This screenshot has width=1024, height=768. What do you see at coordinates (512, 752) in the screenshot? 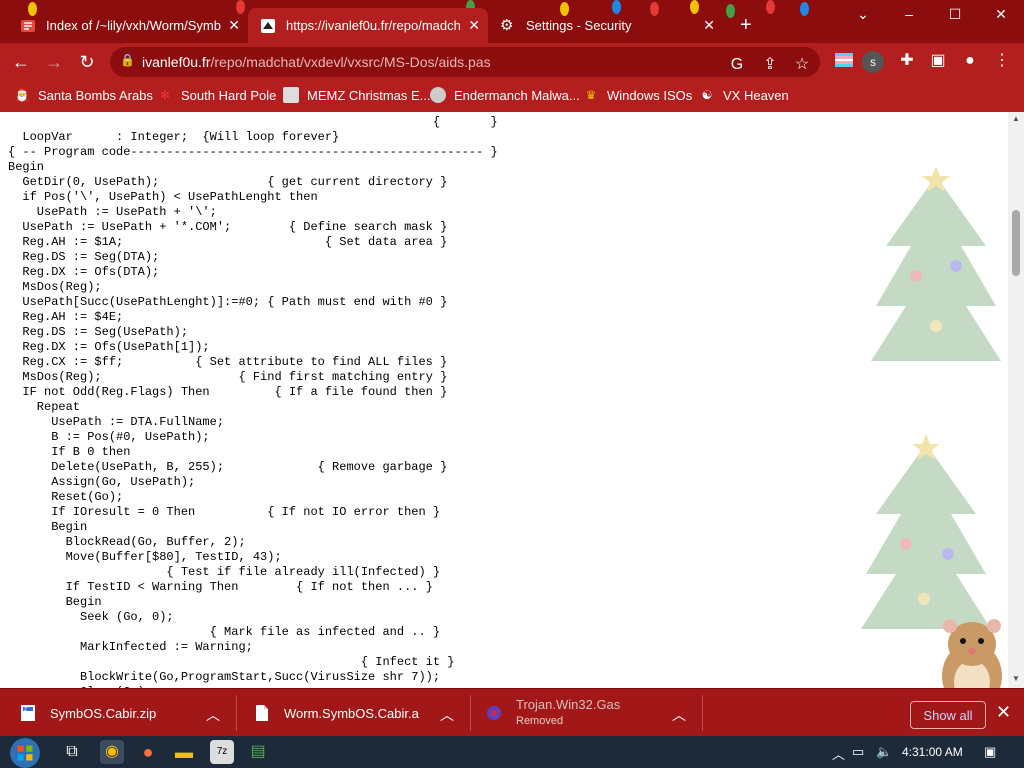
I see `windows-taskbar: ⧉ ◉ ● ▬ 7z ▤ ︿ ▭ 🔈 4:31:00 AM ▣` at bounding box center [512, 752].